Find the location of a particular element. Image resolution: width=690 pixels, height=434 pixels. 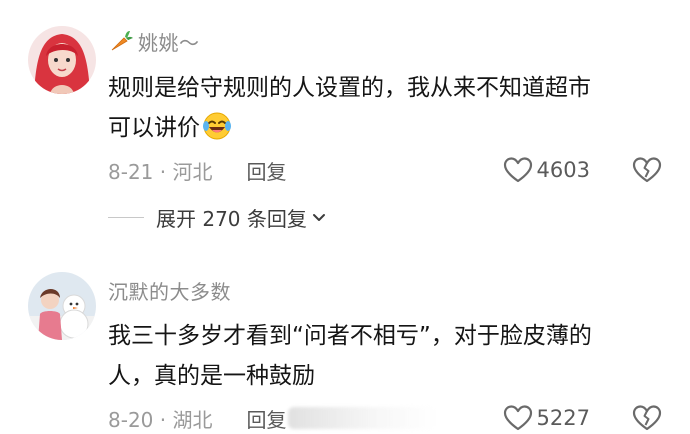

divider-line is located at coordinates (126, 217).